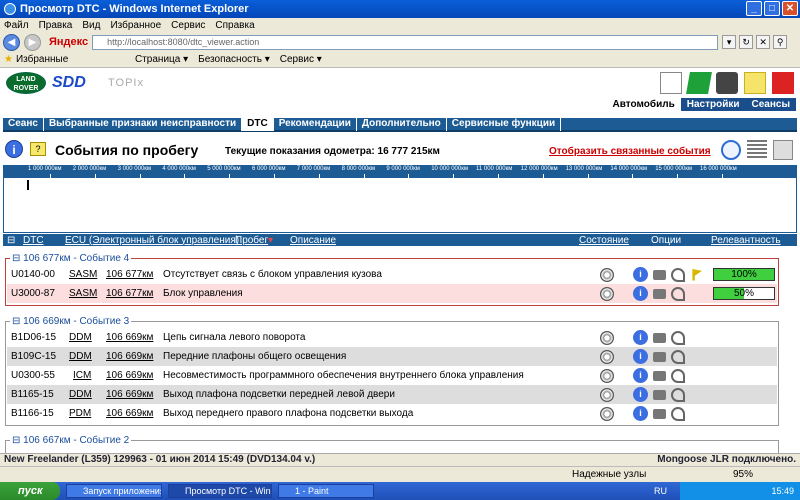  What do you see at coordinates (234, 25) in the screenshot?
I see `menu-help: Справка` at bounding box center [234, 25].